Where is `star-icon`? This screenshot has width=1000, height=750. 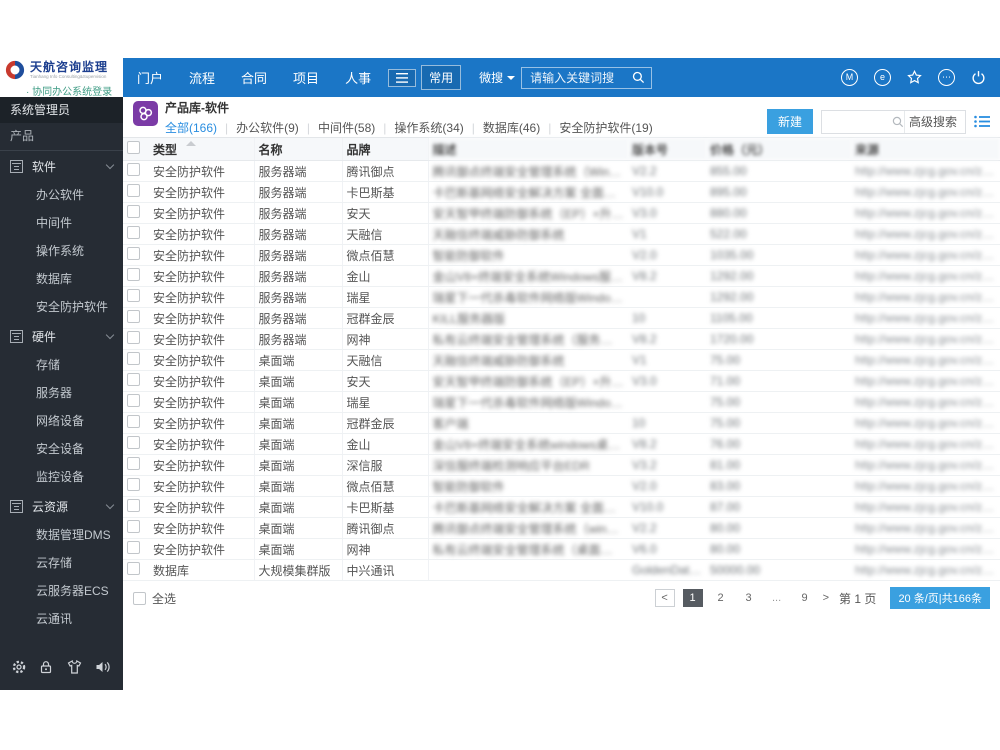
star-icon is located at coordinates (914, 77).